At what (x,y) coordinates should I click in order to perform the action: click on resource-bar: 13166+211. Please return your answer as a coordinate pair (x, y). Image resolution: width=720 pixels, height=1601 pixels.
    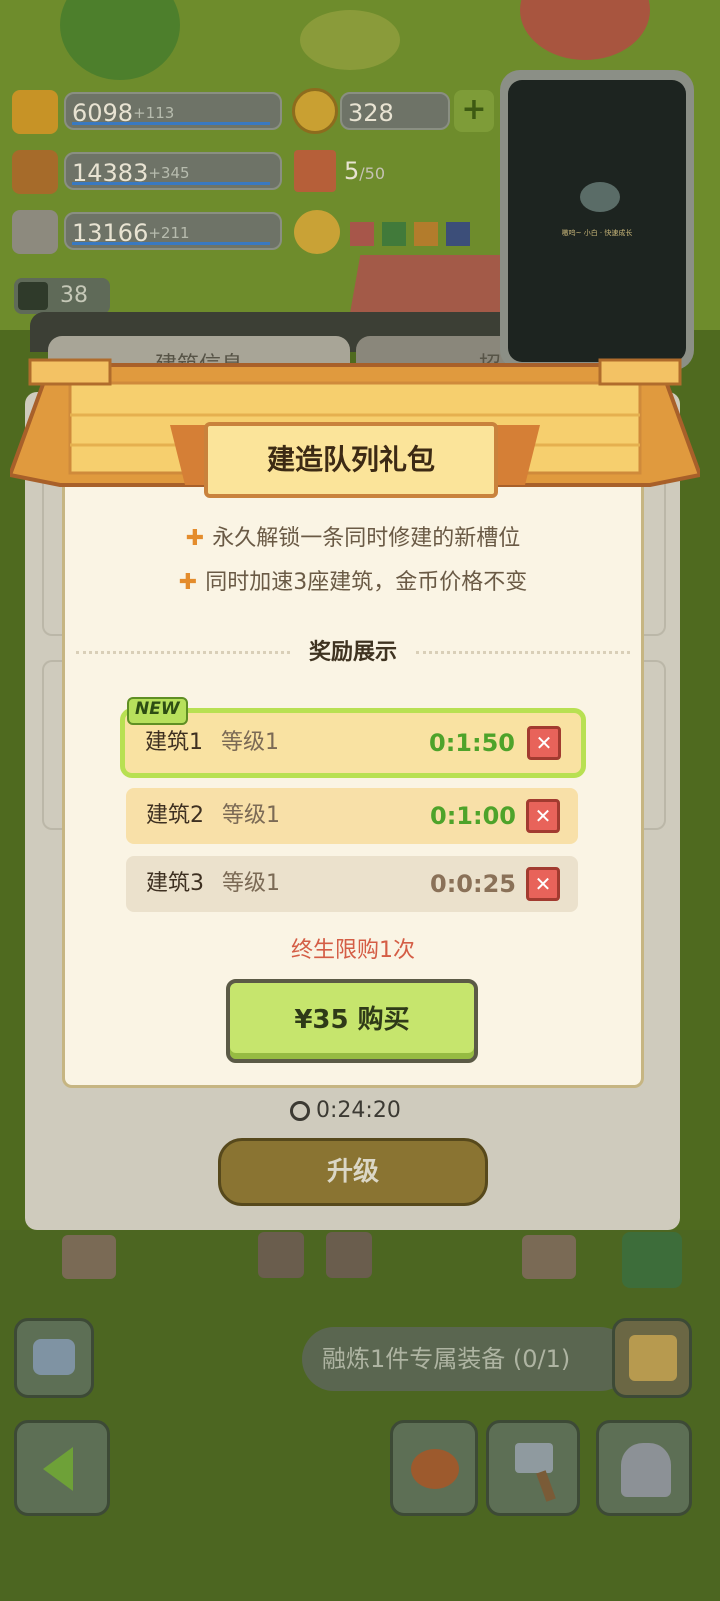
    Looking at the image, I should click on (173, 231).